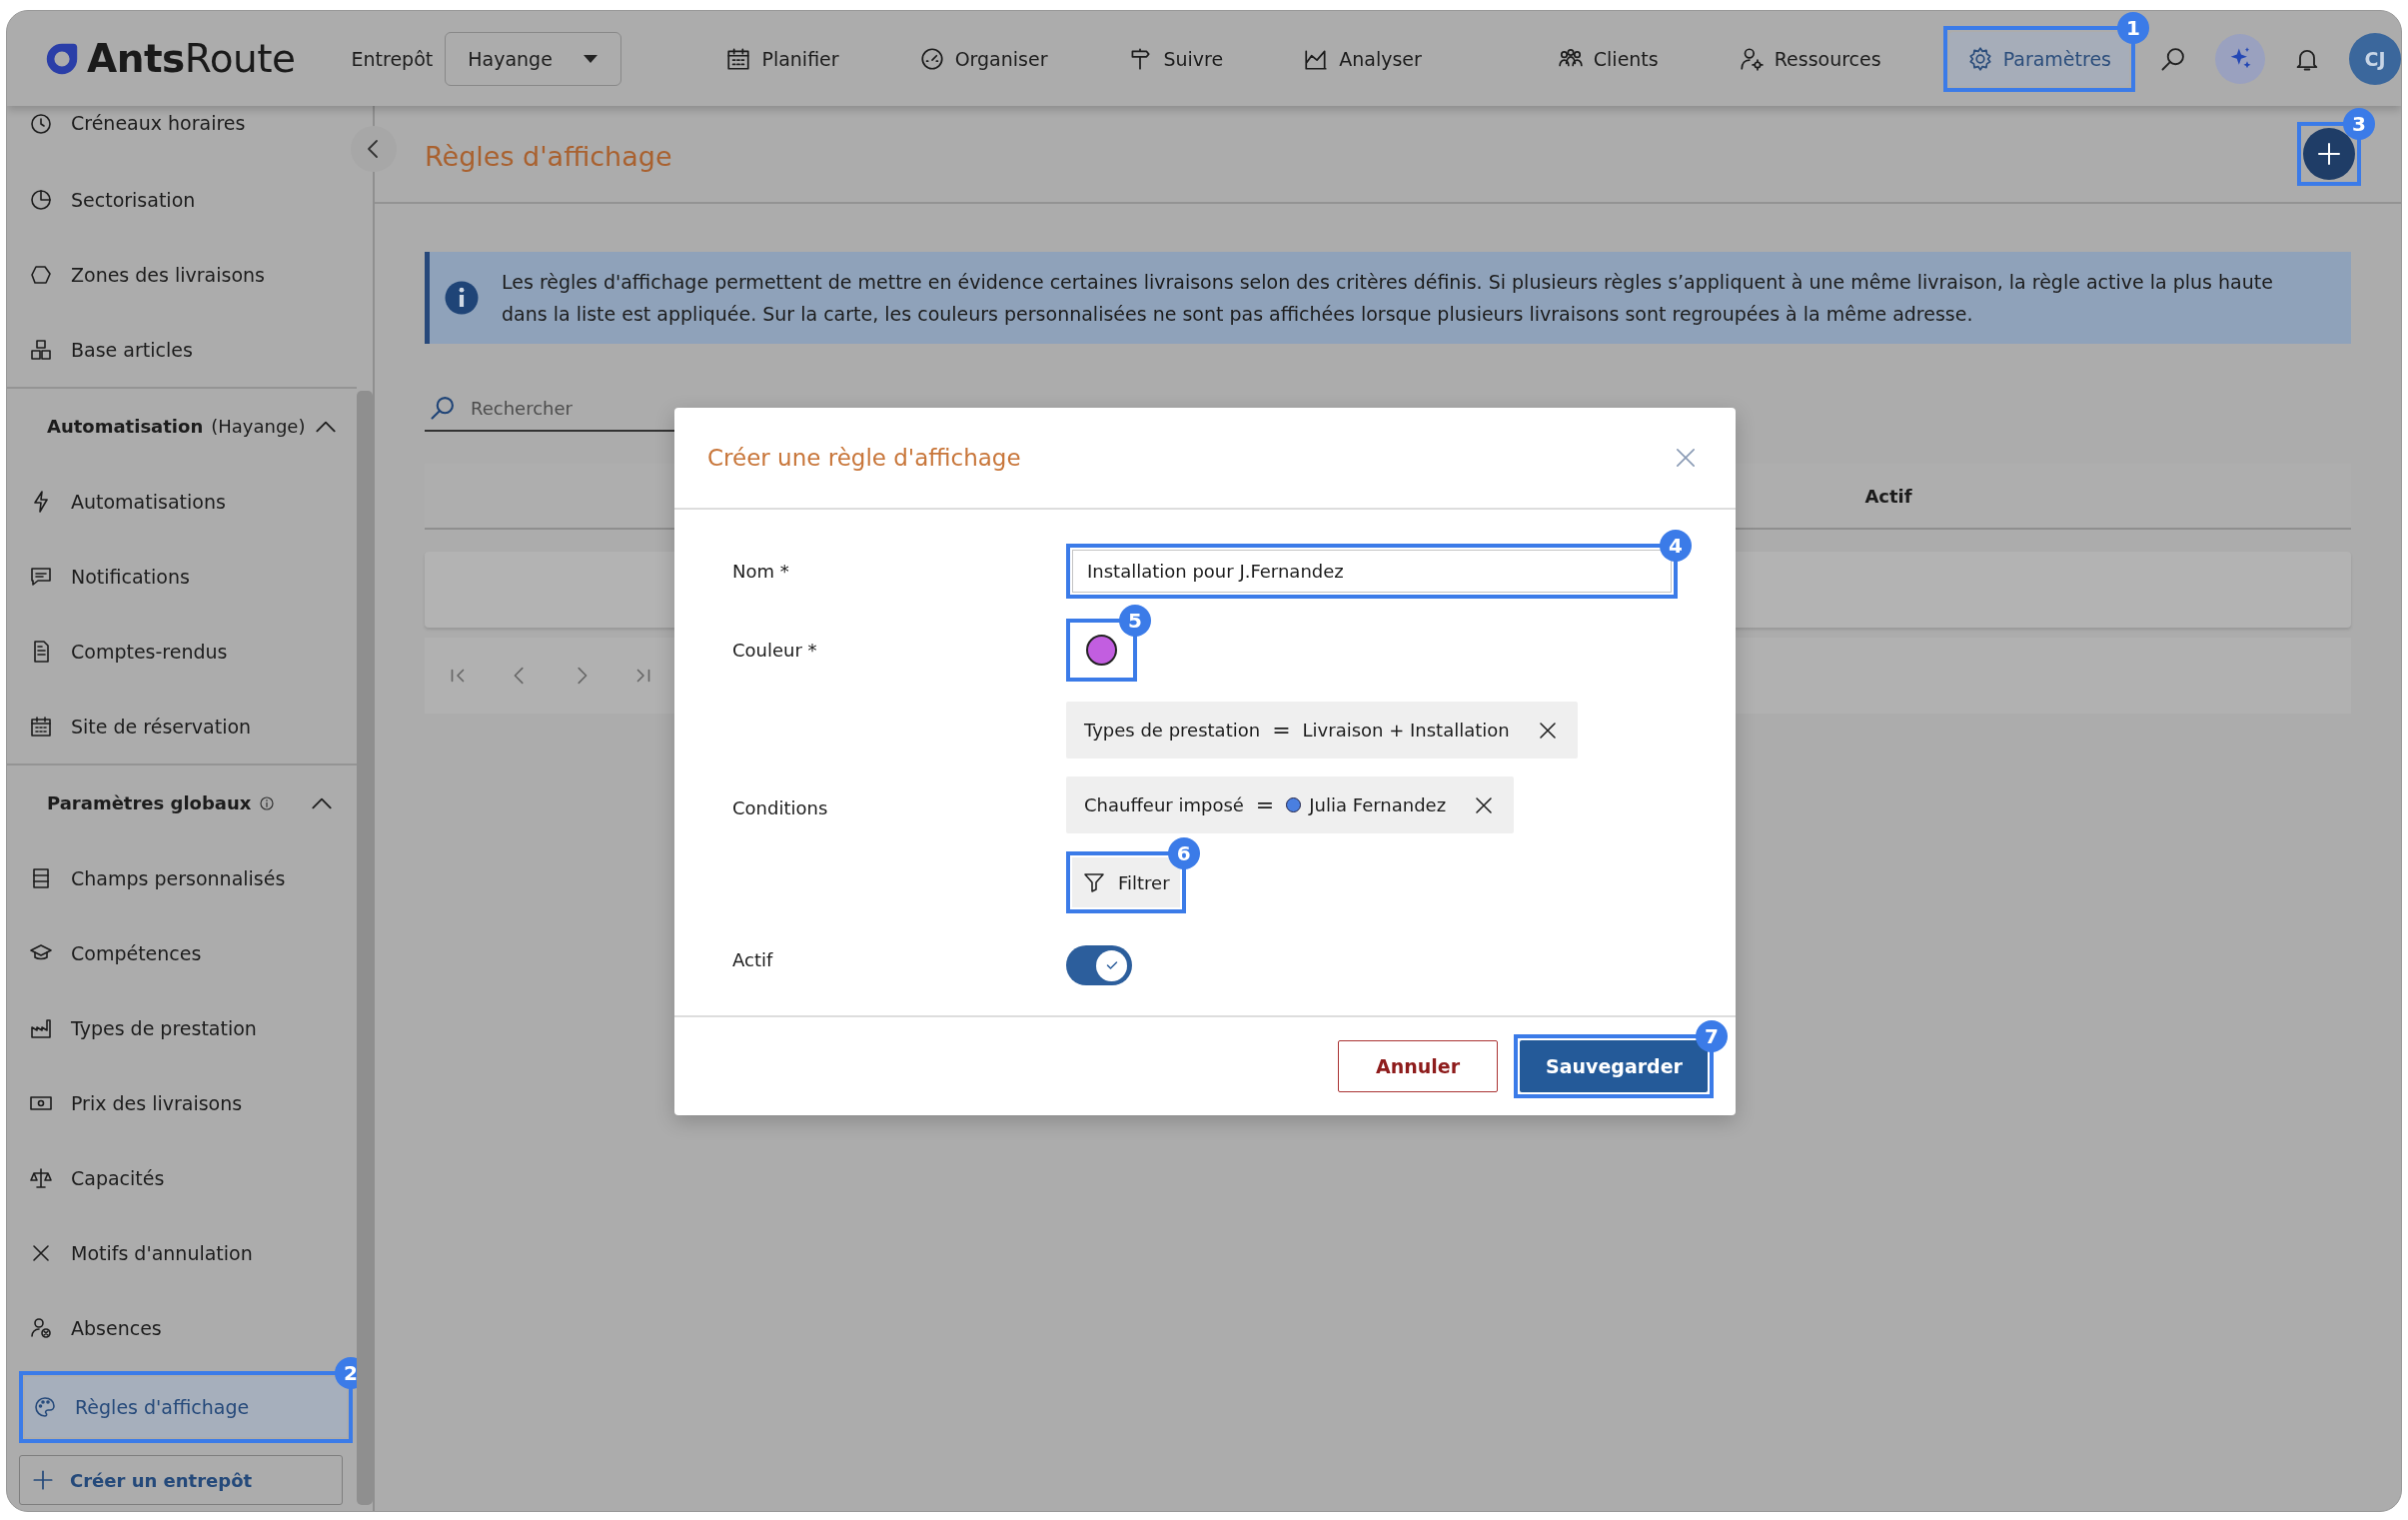 This screenshot has width=2408, height=1520. What do you see at coordinates (172, 1027) in the screenshot?
I see `sidebar-item: Types de prestation` at bounding box center [172, 1027].